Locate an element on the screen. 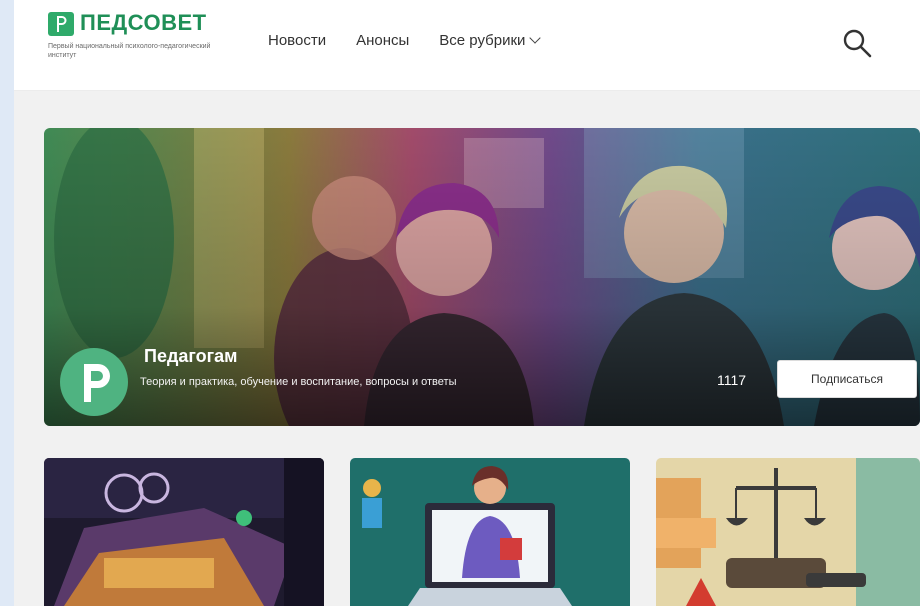 Image resolution: width=920 pixels, height=606 pixels. article-card-1-image is located at coordinates (184, 532).